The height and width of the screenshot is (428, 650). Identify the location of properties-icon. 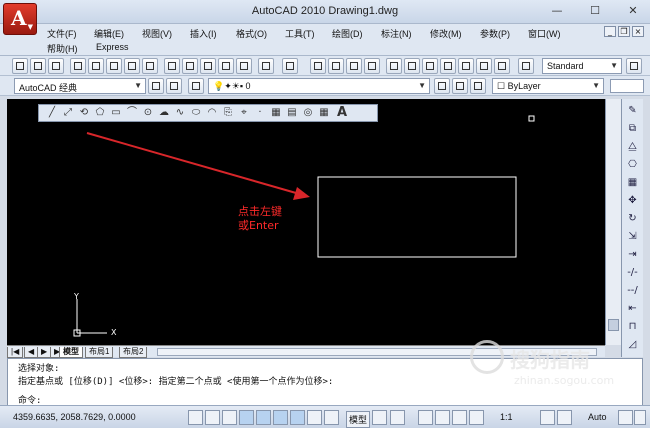
(394, 66).